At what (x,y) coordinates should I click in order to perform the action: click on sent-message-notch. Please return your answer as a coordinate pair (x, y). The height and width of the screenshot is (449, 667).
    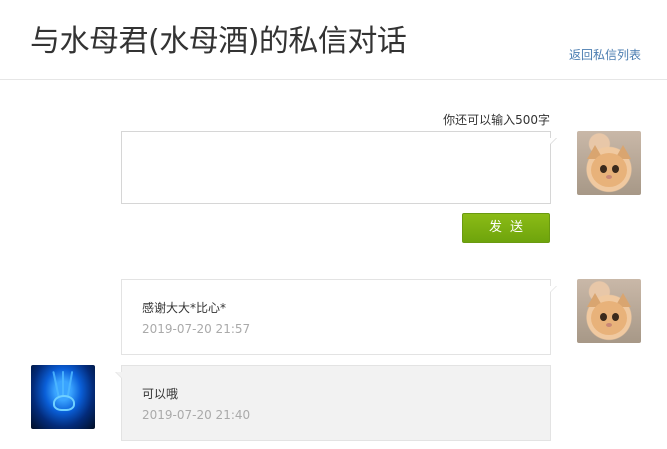
    Looking at the image, I should click on (553, 289).